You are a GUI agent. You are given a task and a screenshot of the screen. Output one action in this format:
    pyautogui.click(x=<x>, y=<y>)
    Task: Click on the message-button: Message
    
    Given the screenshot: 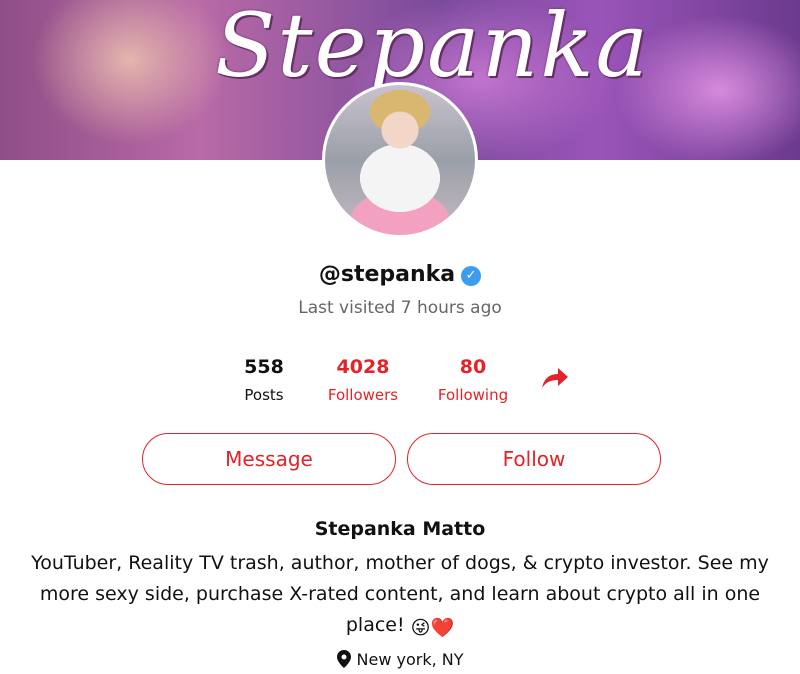 What is the action you would take?
    pyautogui.click(x=269, y=459)
    